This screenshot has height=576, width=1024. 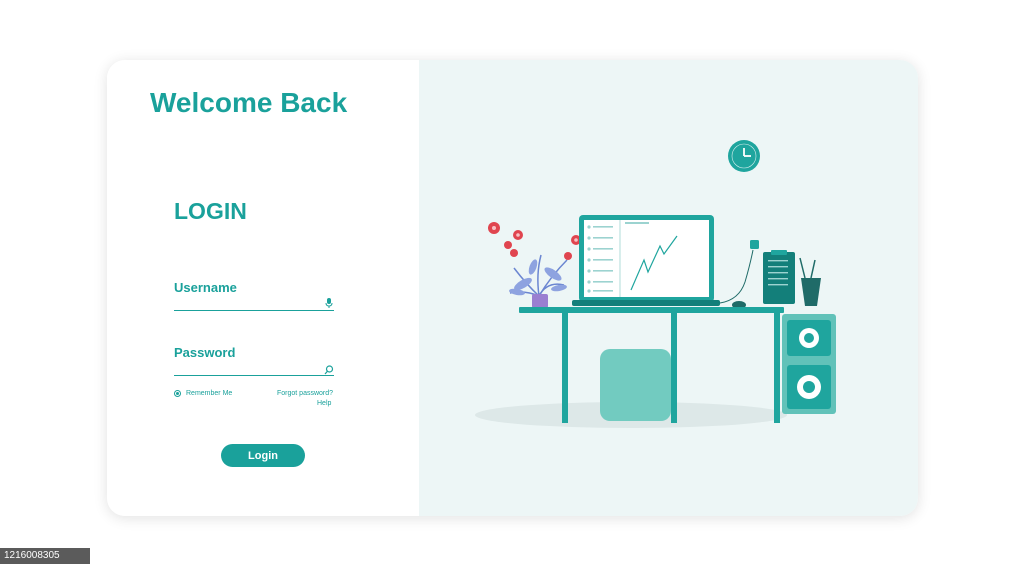 What do you see at coordinates (249, 102) in the screenshot?
I see `welcome-title: Welcome Back` at bounding box center [249, 102].